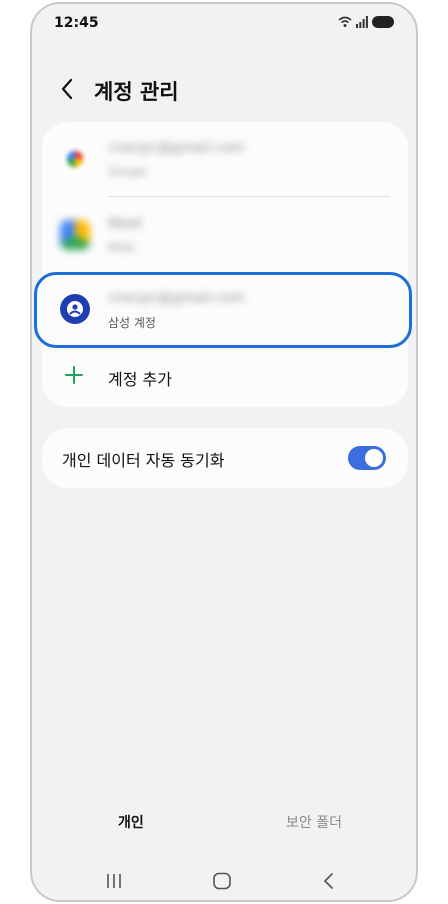 The width and height of the screenshot is (448, 904). Describe the element at coordinates (122, 247) in the screenshot. I see `account-type: Meet` at that location.